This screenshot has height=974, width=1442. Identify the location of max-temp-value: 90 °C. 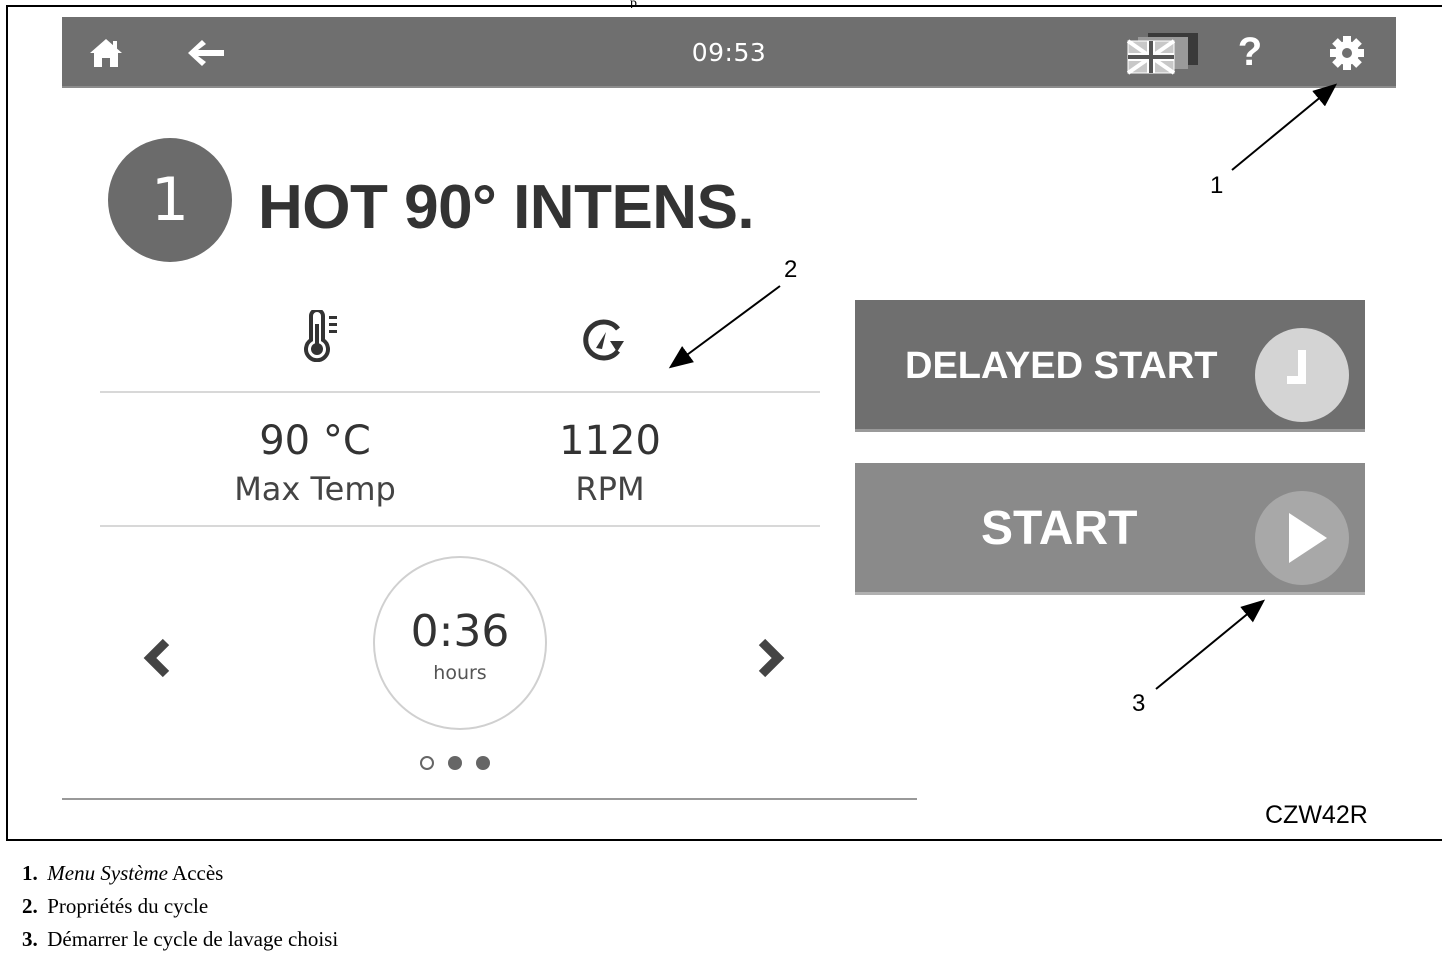
(315, 441).